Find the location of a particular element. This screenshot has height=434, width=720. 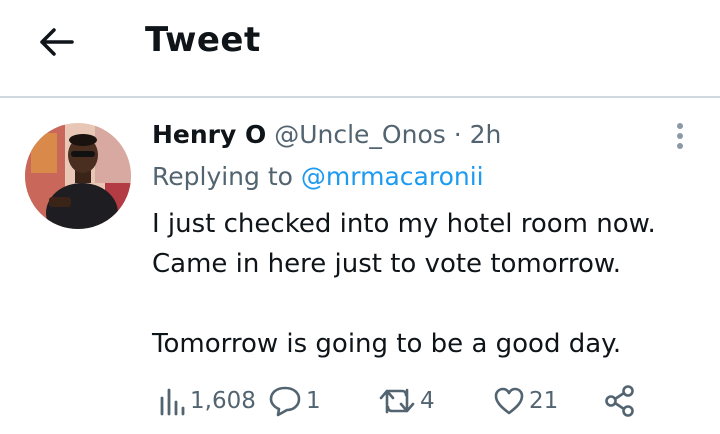

more-options-button is located at coordinates (680, 136).